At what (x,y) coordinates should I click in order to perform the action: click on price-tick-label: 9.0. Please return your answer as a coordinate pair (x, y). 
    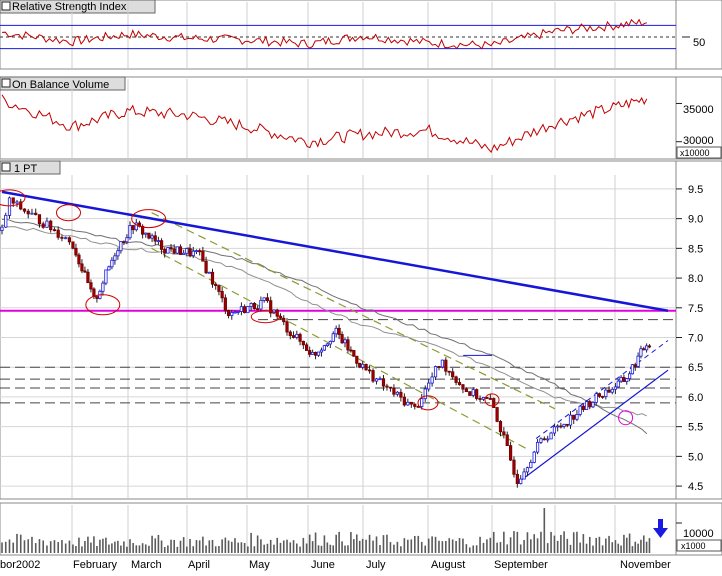
    Looking at the image, I should click on (695, 220).